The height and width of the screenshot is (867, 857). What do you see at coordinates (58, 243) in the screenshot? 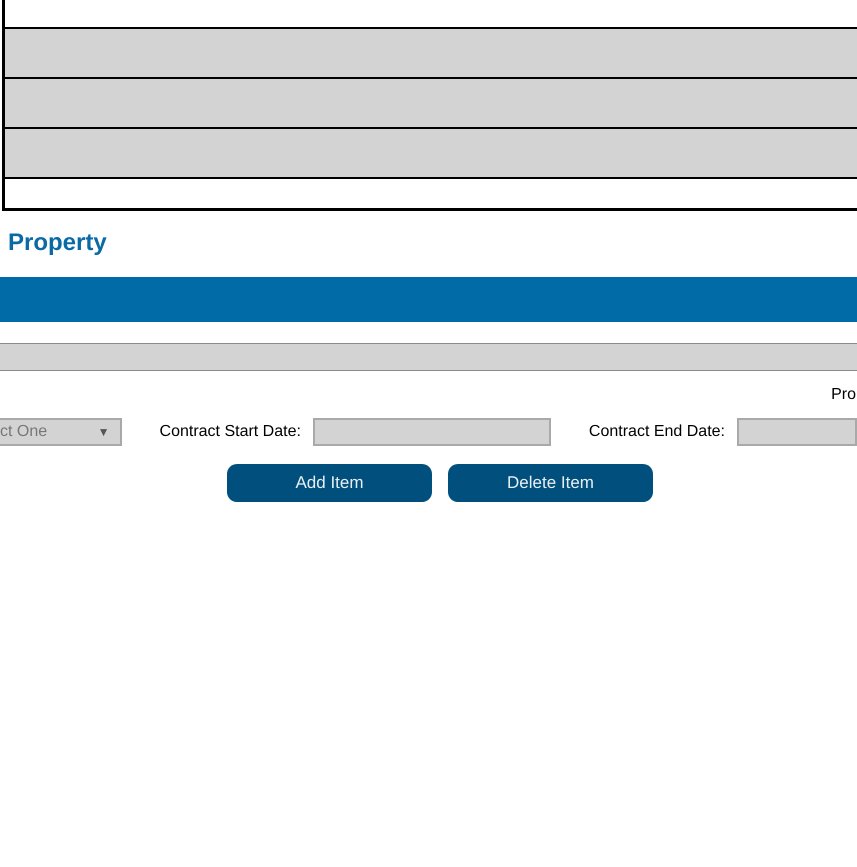
I see `section-title: Property` at bounding box center [58, 243].